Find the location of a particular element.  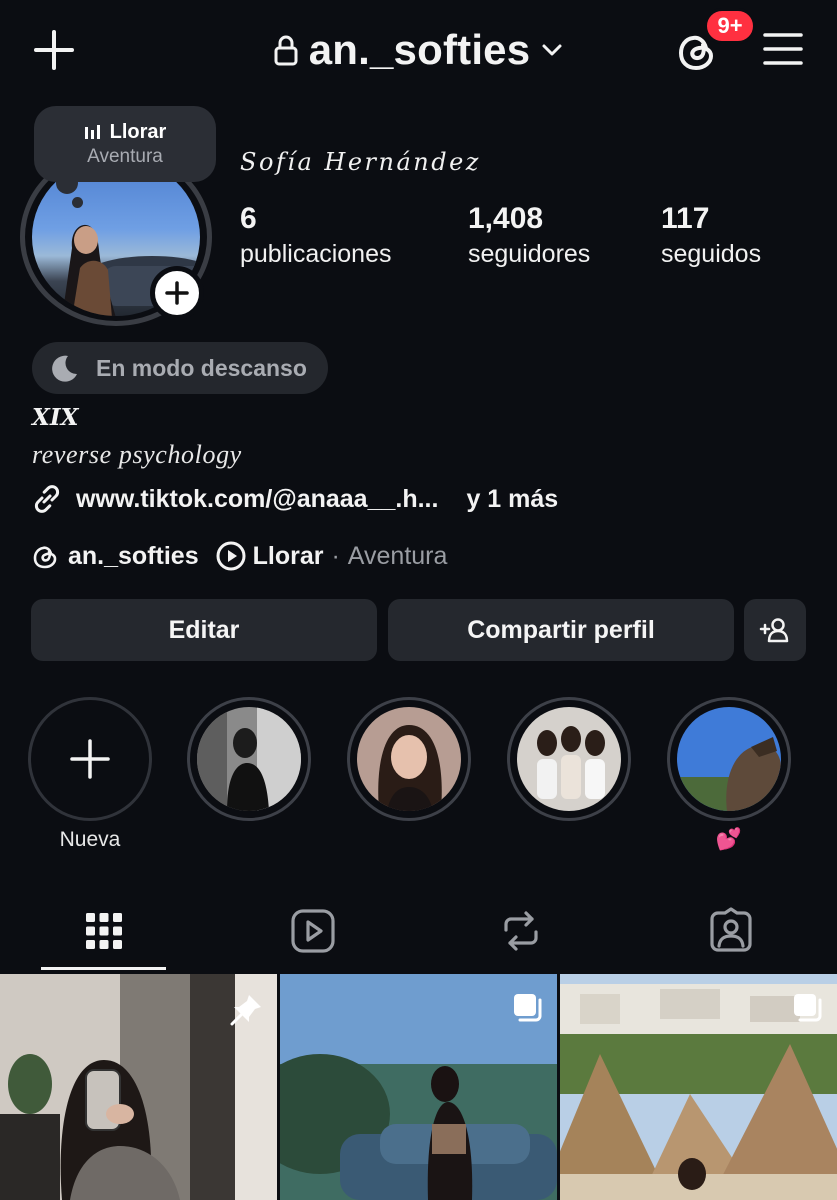

tab-tagged is located at coordinates (731, 931).